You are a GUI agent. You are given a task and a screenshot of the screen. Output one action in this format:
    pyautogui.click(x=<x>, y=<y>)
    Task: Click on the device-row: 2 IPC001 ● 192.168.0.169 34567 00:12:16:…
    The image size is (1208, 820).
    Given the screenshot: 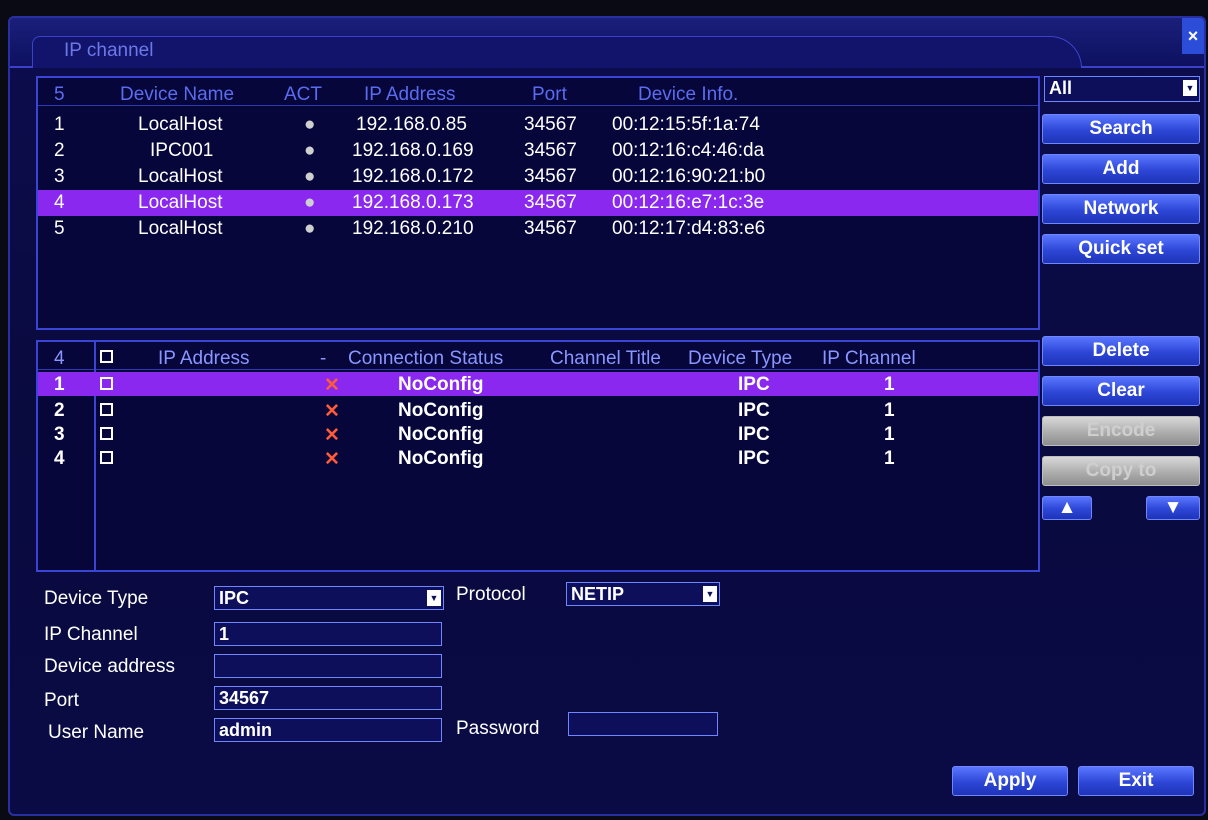 What is the action you would take?
    pyautogui.click(x=538, y=151)
    